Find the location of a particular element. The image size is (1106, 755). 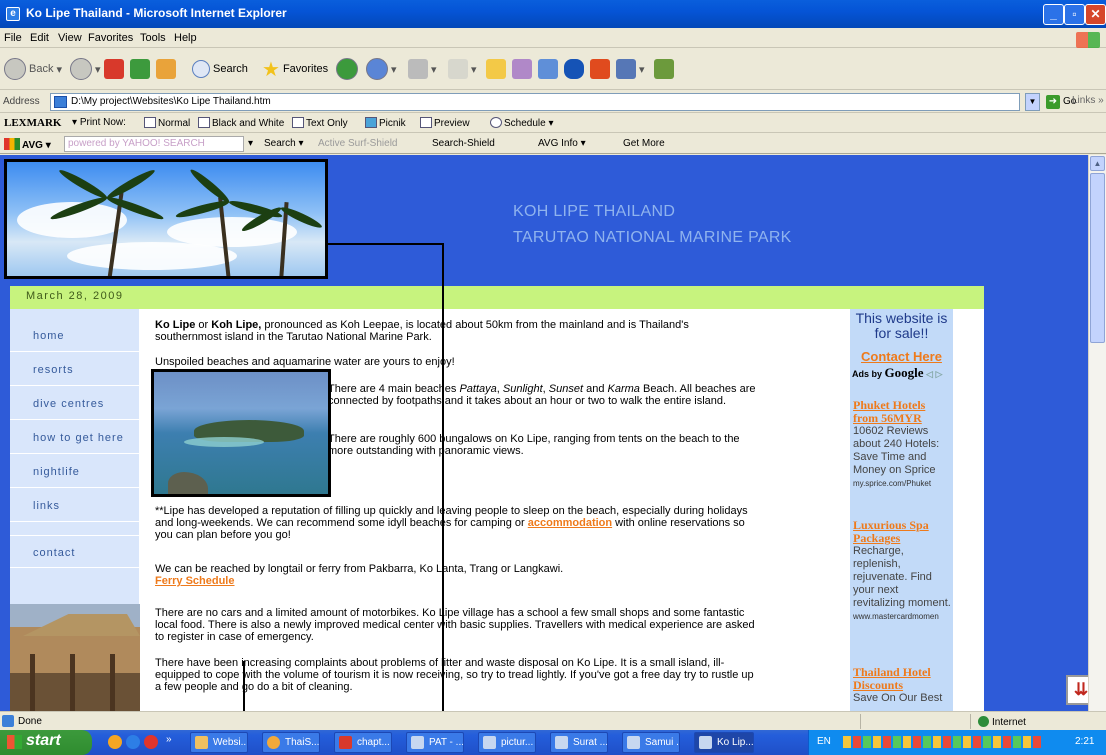

menu-file: File is located at coordinates (13, 38).